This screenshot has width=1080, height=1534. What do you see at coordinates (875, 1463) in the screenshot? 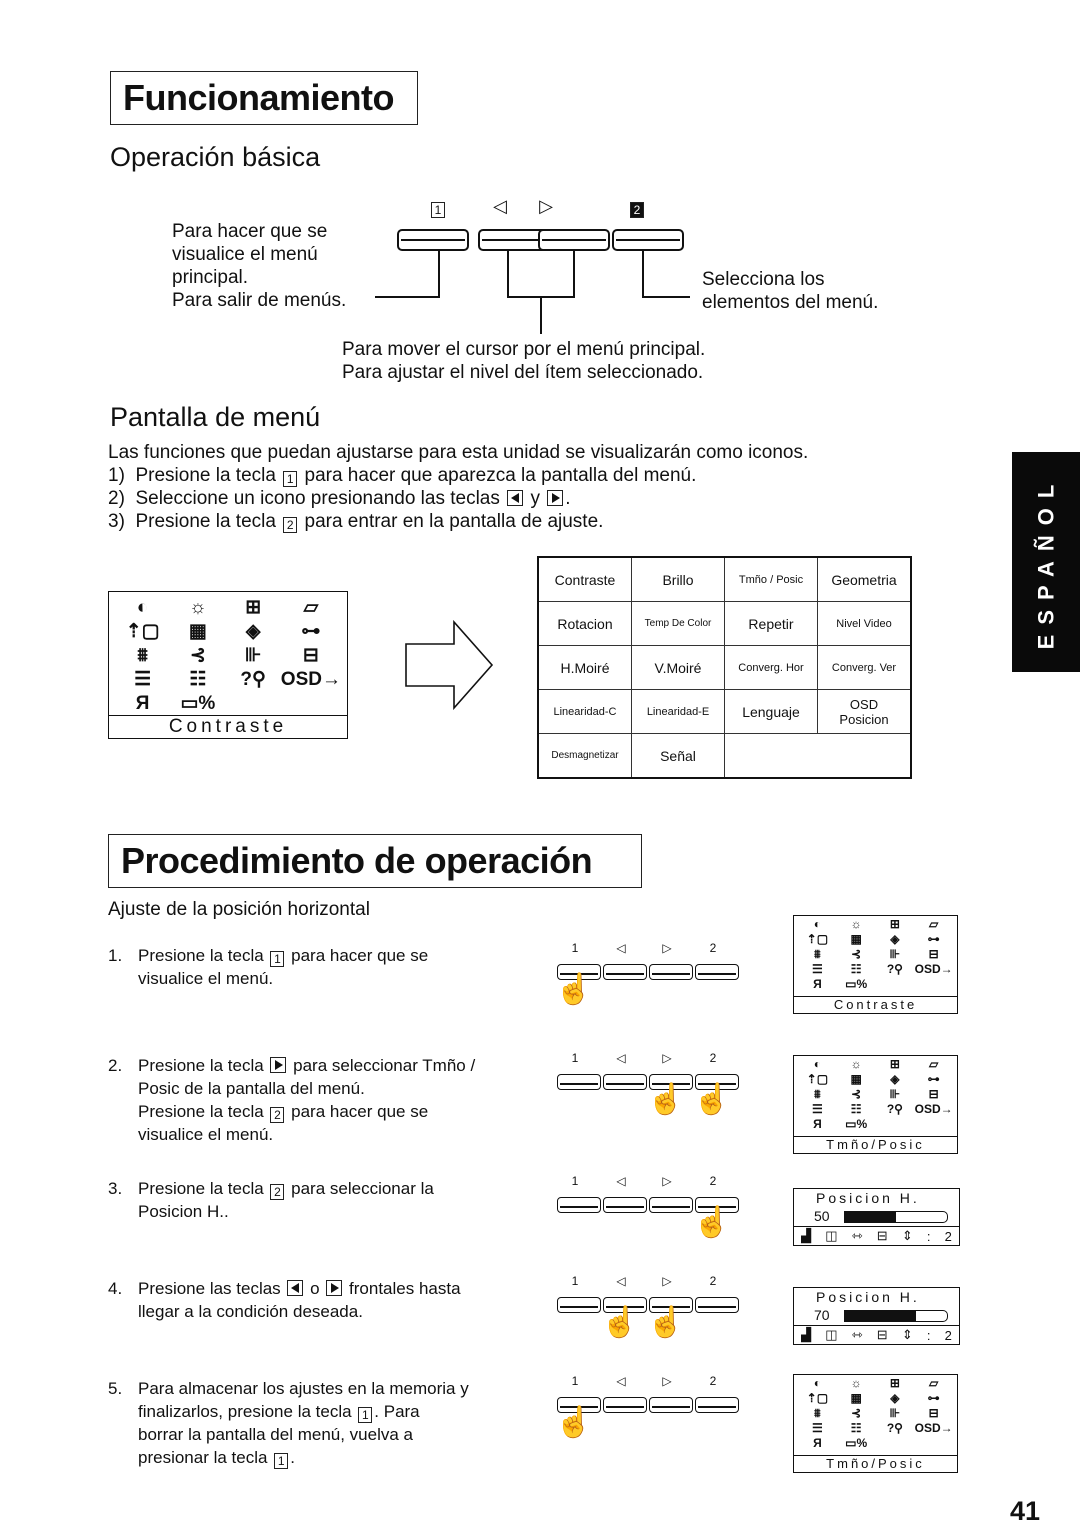
I see `osd-caption: Tmño/Posic` at bounding box center [875, 1463].